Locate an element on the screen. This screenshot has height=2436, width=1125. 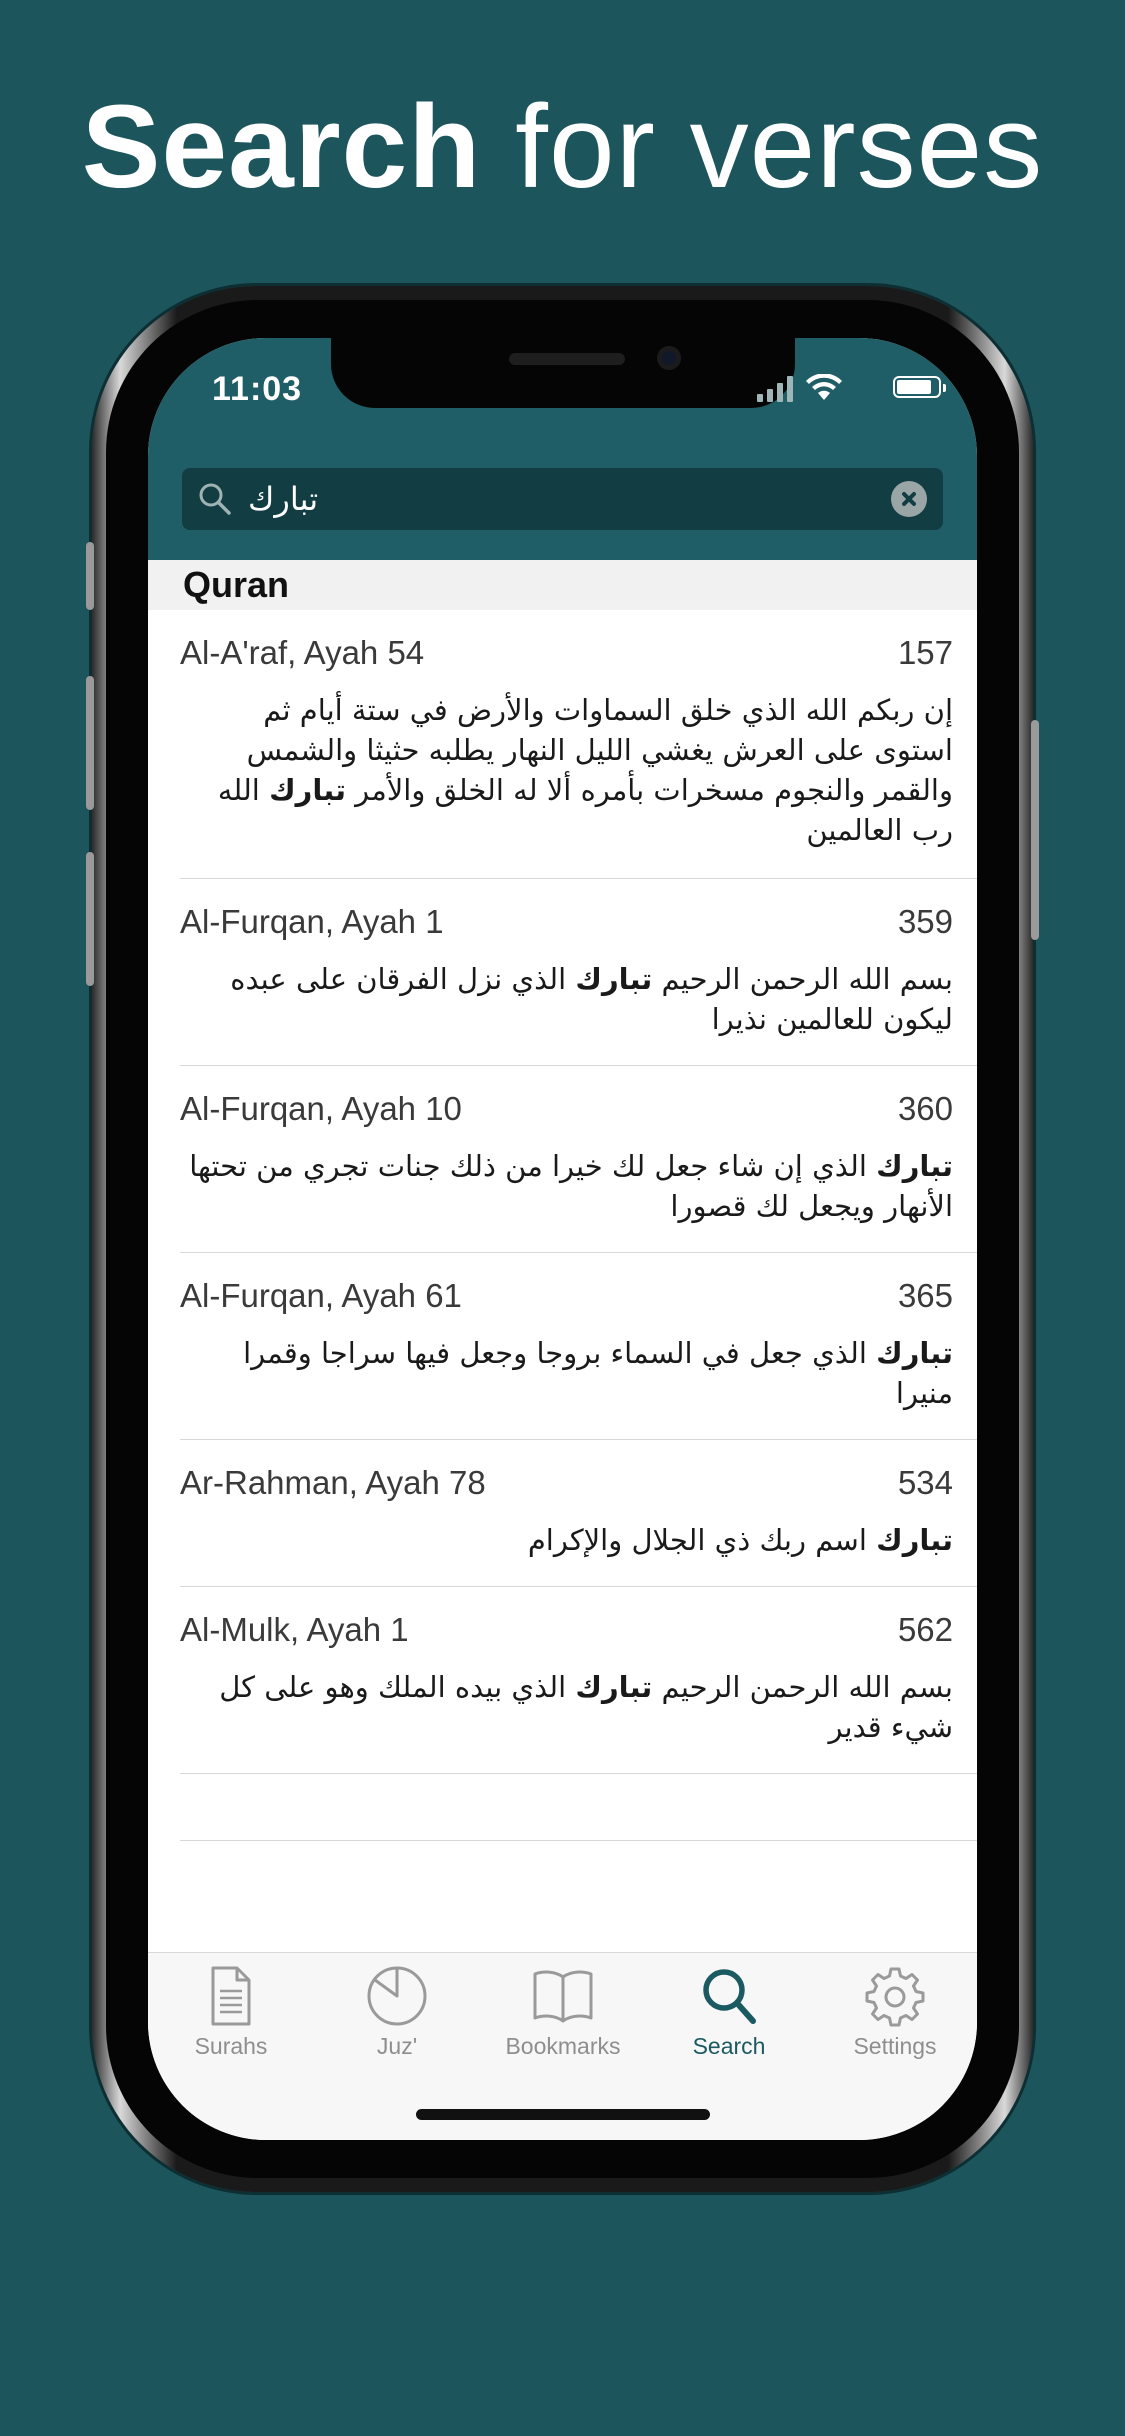
tab-label: Search is located at coordinates (729, 2046).